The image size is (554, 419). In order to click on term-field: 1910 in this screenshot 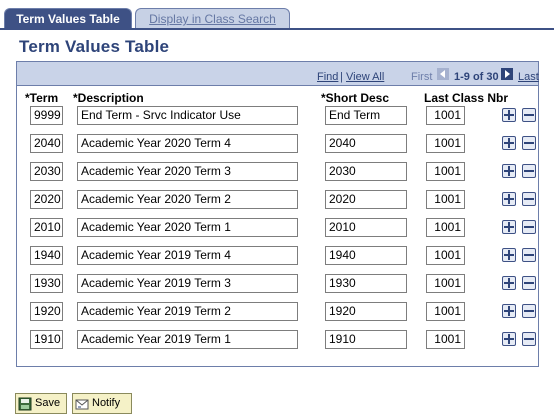, I will do `click(46, 339)`.